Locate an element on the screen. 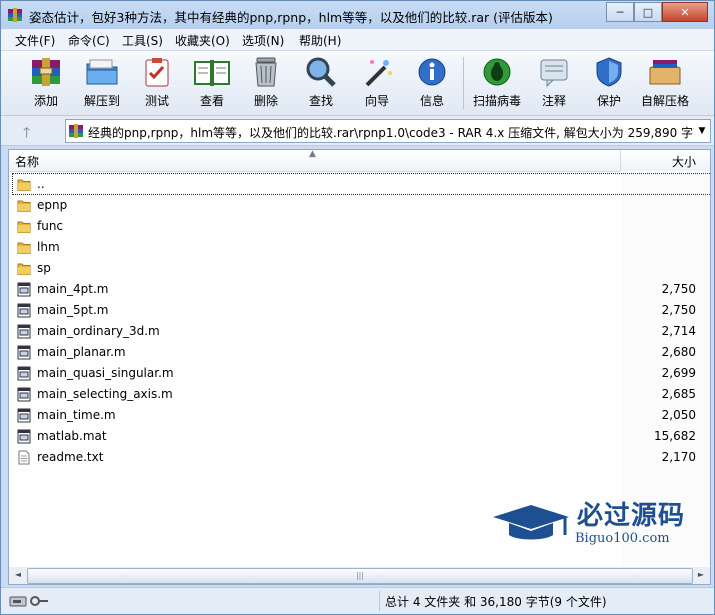  horizontal-scrollbar: ◄ ||| ► is located at coordinates (359, 576).